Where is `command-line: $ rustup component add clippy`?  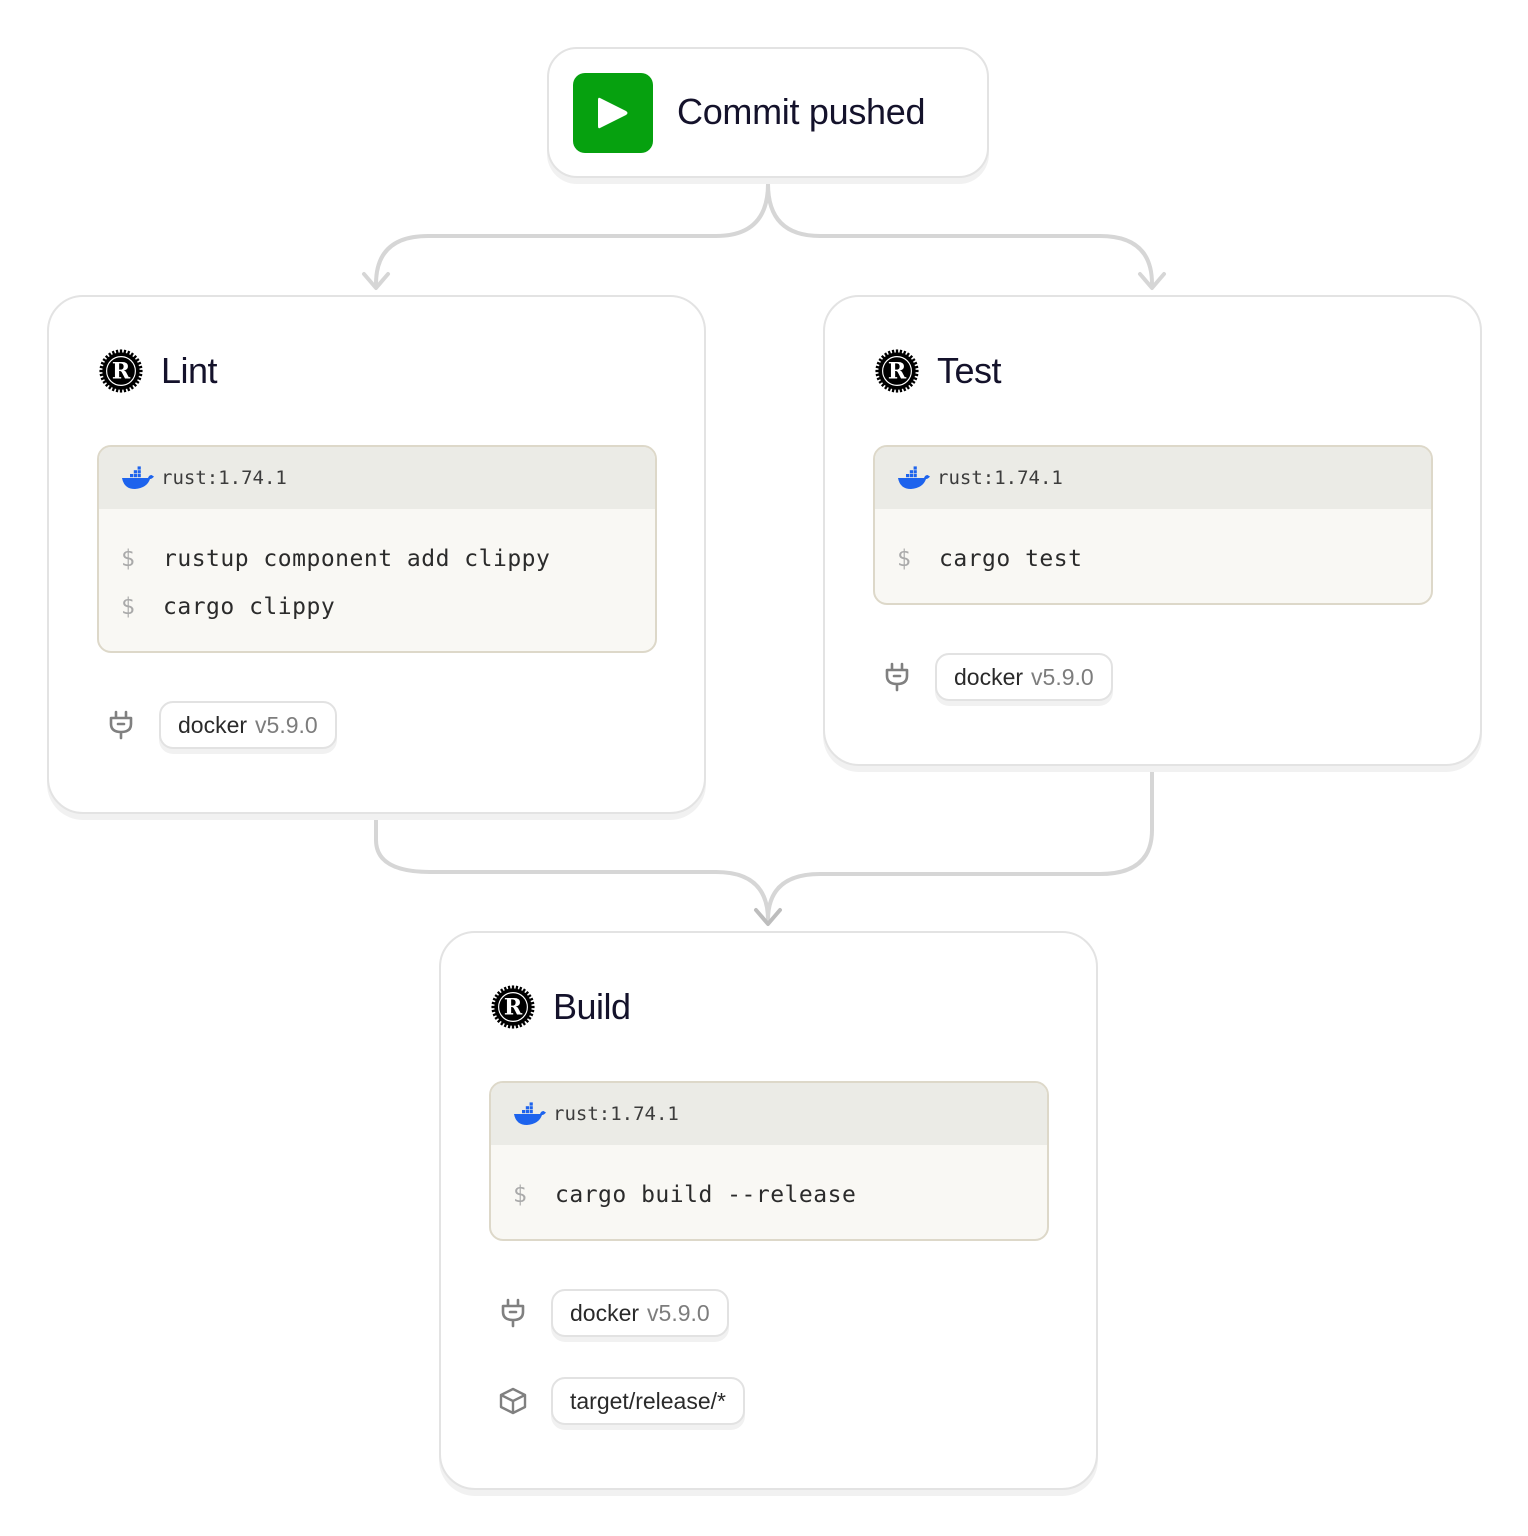
command-line: $ rustup component add clippy is located at coordinates (388, 559).